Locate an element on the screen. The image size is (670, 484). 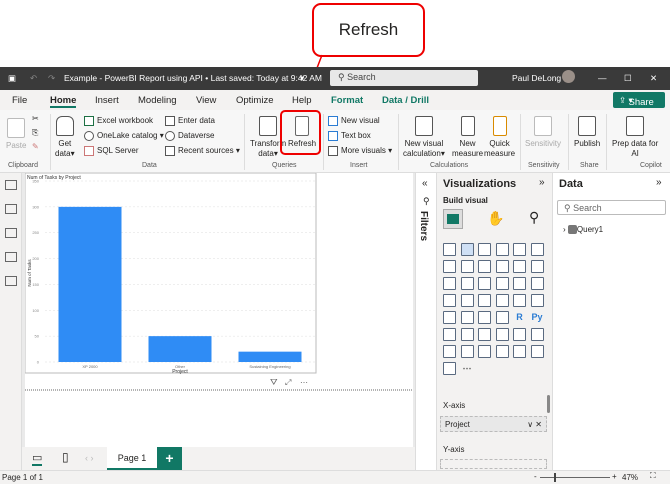
avatar is located at coordinates (568, 76).